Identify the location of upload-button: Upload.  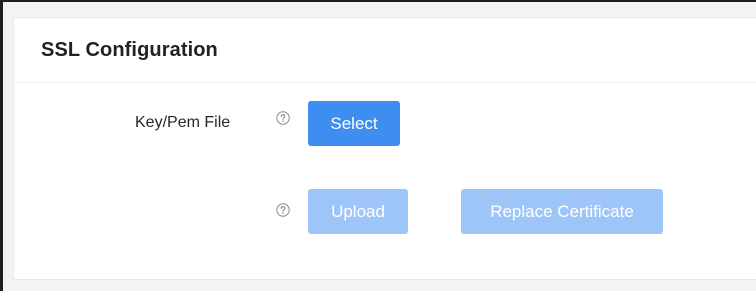
(358, 211).